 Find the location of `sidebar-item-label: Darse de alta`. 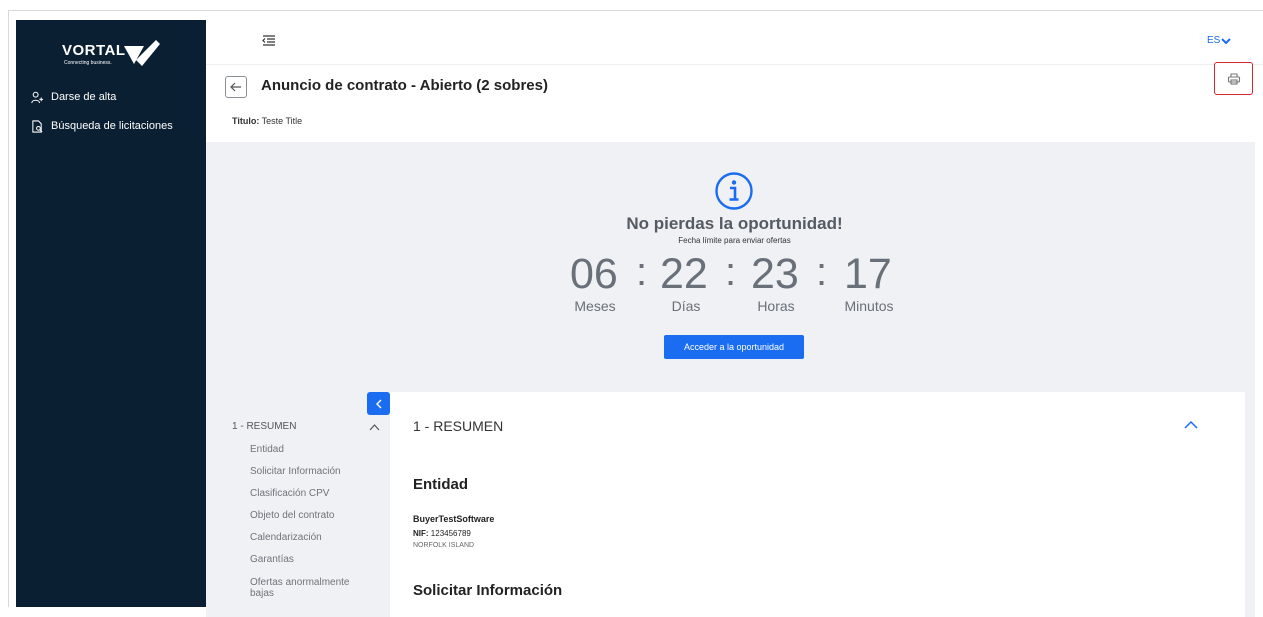

sidebar-item-label: Darse de alta is located at coordinates (84, 97).